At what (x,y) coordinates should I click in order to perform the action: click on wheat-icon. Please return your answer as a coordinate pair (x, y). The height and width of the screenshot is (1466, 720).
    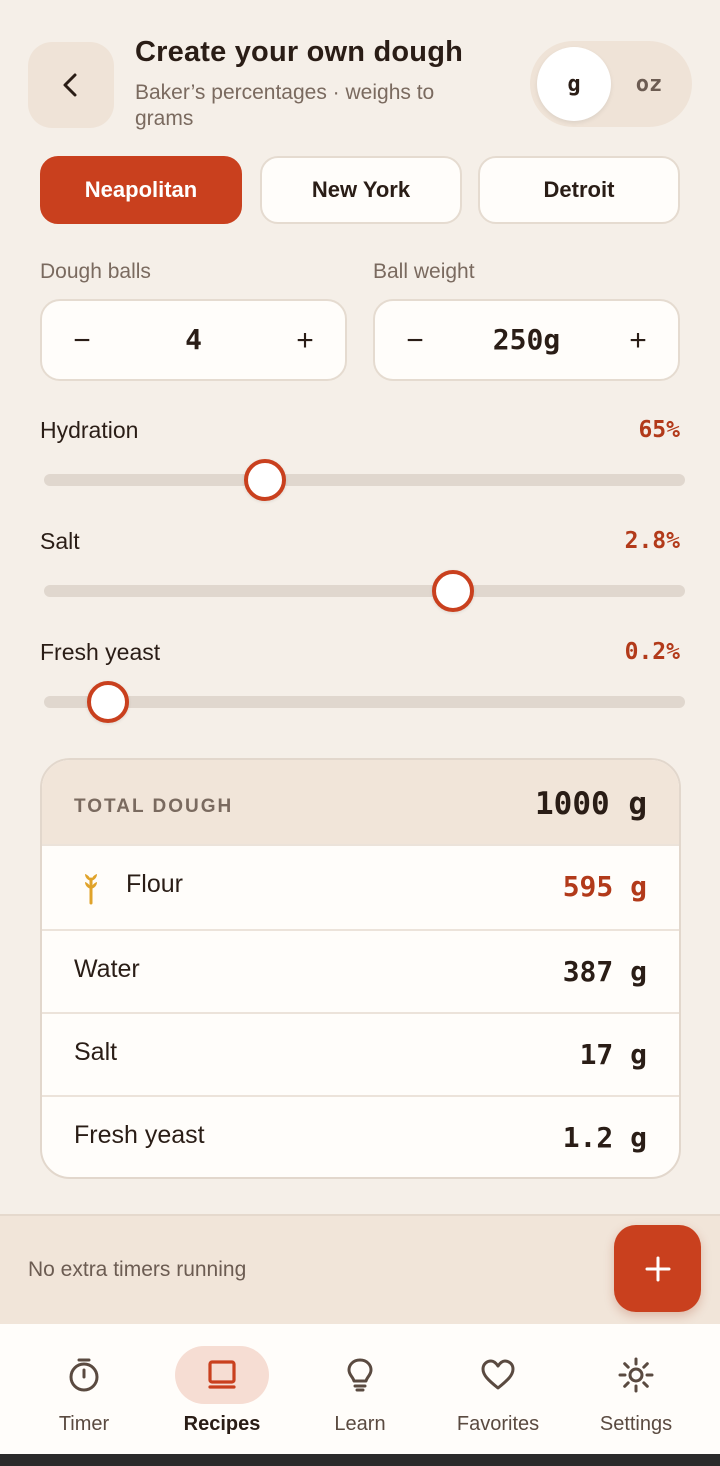
    Looking at the image, I should click on (91, 889).